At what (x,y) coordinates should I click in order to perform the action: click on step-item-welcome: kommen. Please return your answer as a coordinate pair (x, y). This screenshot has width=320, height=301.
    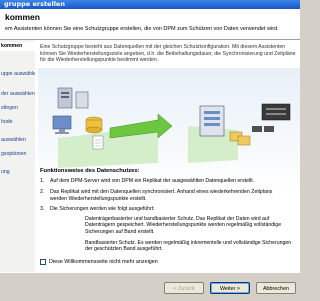
    Looking at the image, I should click on (17, 46).